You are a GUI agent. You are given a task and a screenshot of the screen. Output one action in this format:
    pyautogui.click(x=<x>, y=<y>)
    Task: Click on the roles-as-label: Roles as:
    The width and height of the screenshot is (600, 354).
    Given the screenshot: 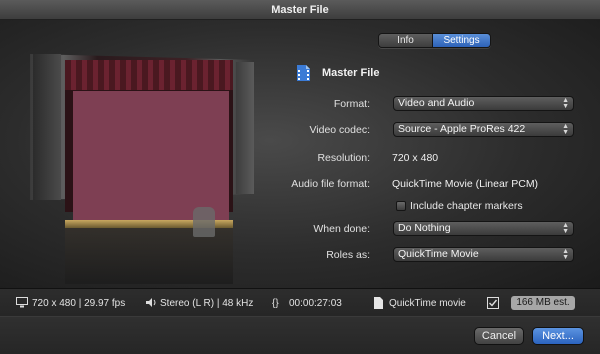 What is the action you would take?
    pyautogui.click(x=348, y=255)
    